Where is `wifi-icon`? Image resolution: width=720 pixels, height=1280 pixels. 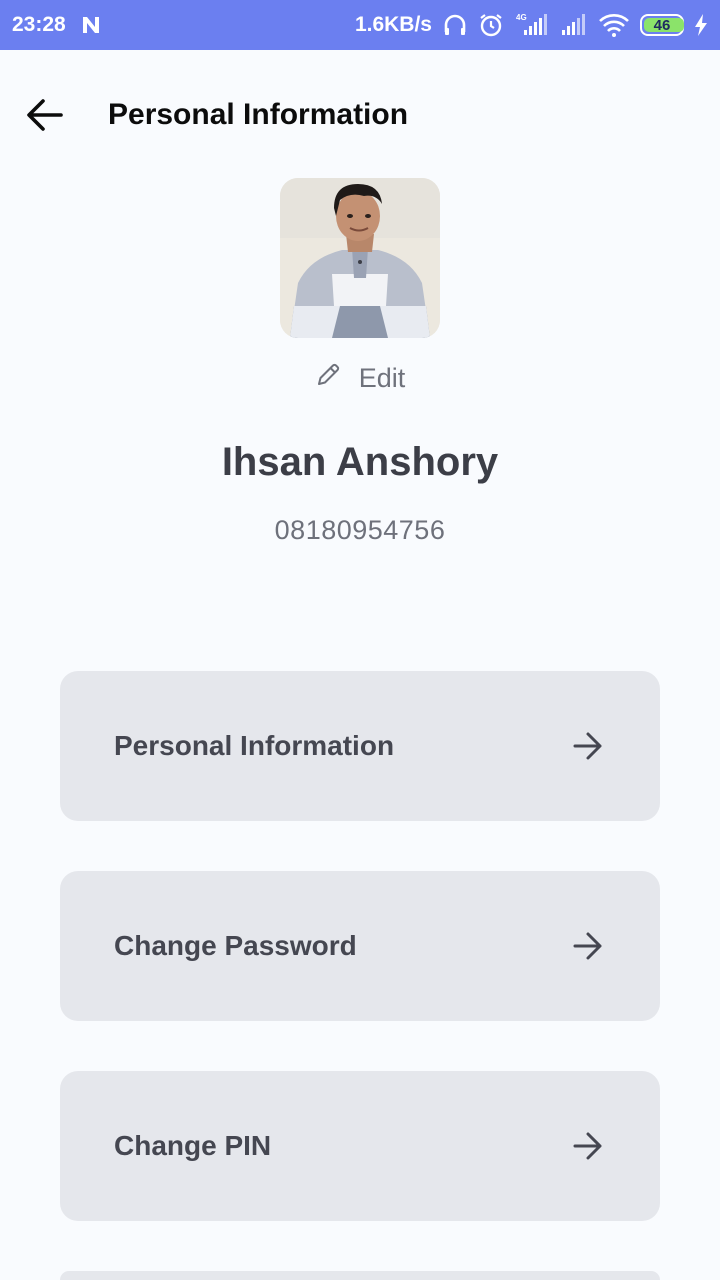 wifi-icon is located at coordinates (614, 25).